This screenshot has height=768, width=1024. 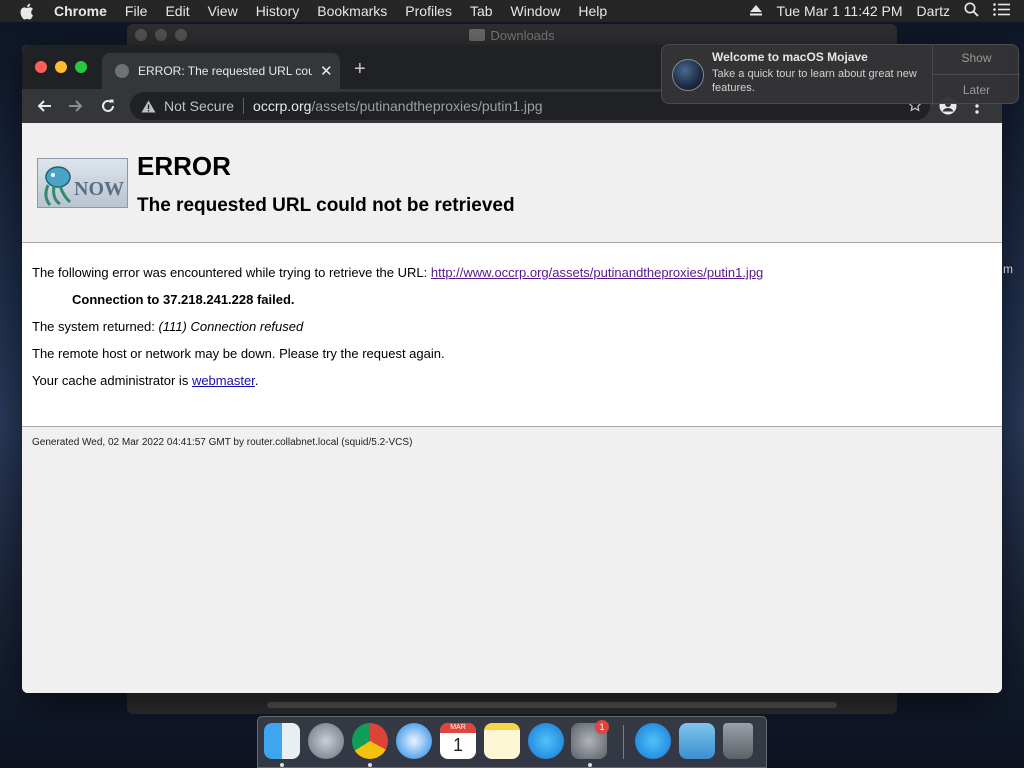 I want to click on window-controls, so click(x=61, y=67).